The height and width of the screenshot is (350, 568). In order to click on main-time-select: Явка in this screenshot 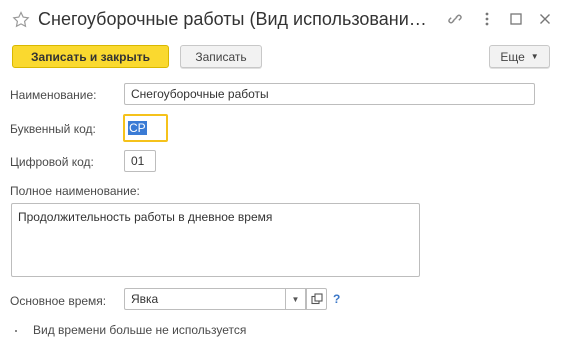, I will do `click(205, 299)`.